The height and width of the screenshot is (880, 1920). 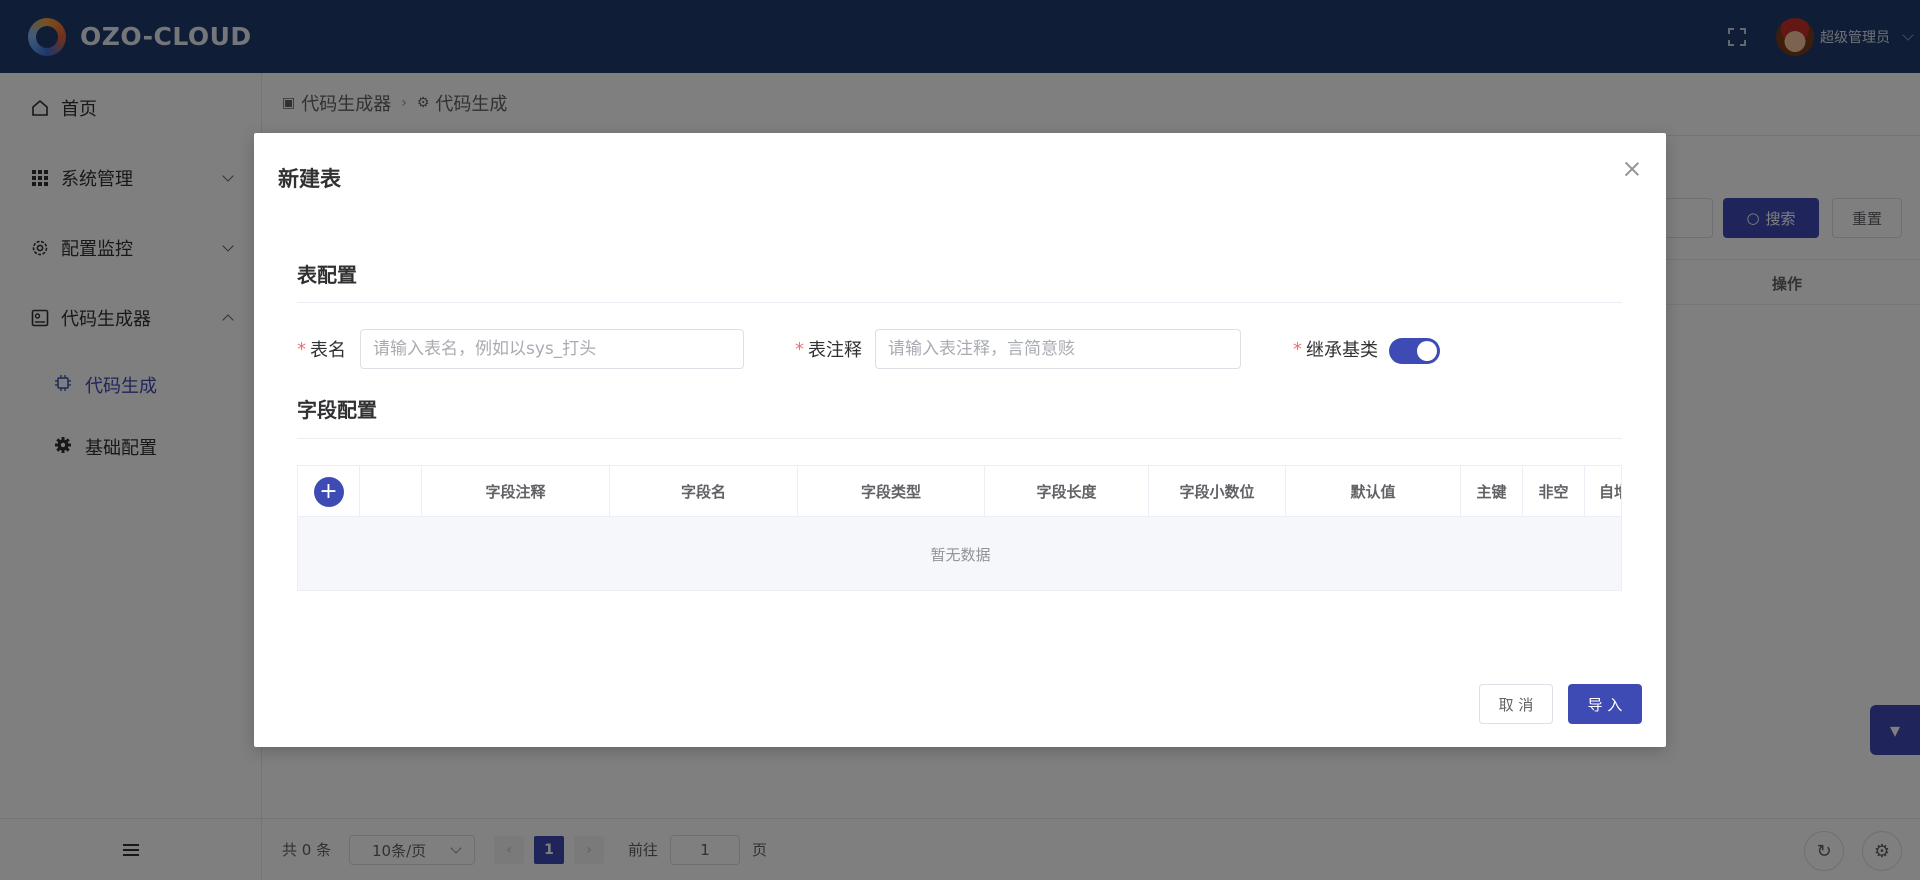 What do you see at coordinates (1603, 491) in the screenshot?
I see `column-header: 自增` at bounding box center [1603, 491].